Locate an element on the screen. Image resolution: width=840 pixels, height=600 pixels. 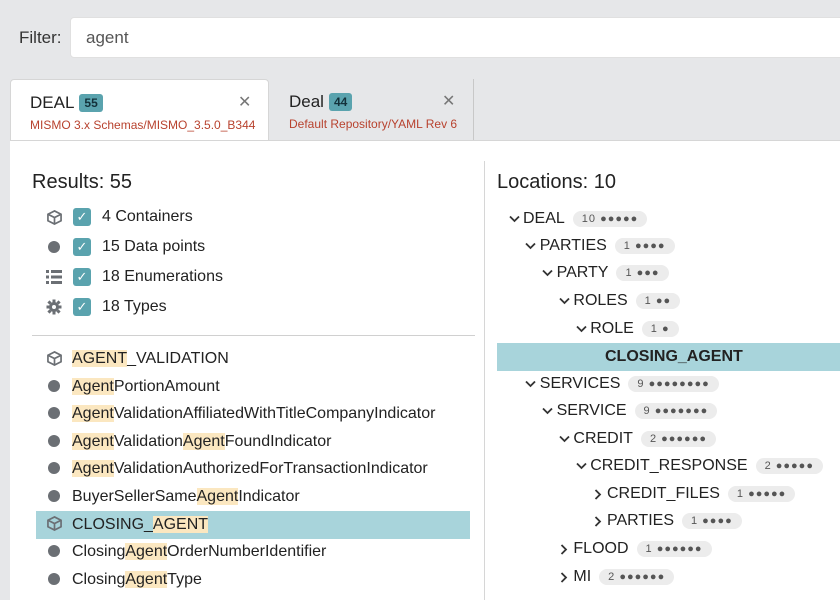
tree-node: FLOOD 1 ●●●●●● is located at coordinates (634, 549).